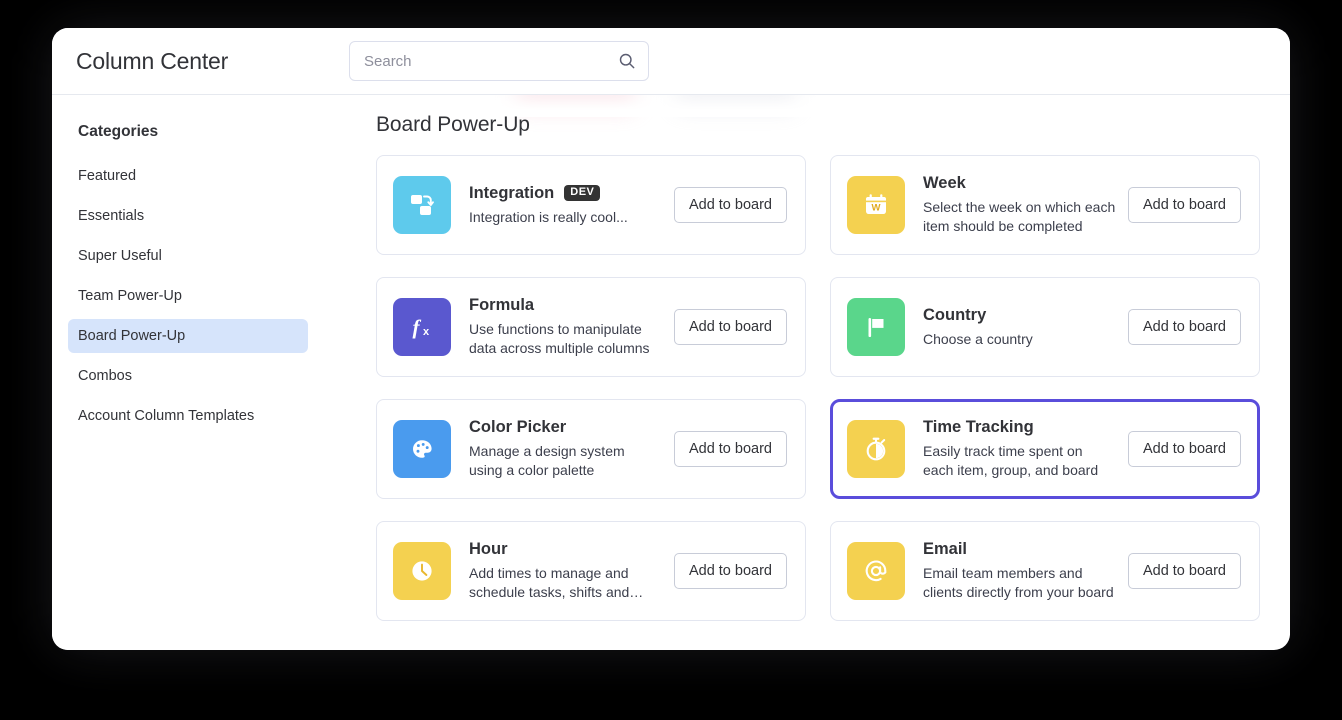 The width and height of the screenshot is (1342, 720). What do you see at coordinates (944, 183) in the screenshot?
I see `card-title: Week` at bounding box center [944, 183].